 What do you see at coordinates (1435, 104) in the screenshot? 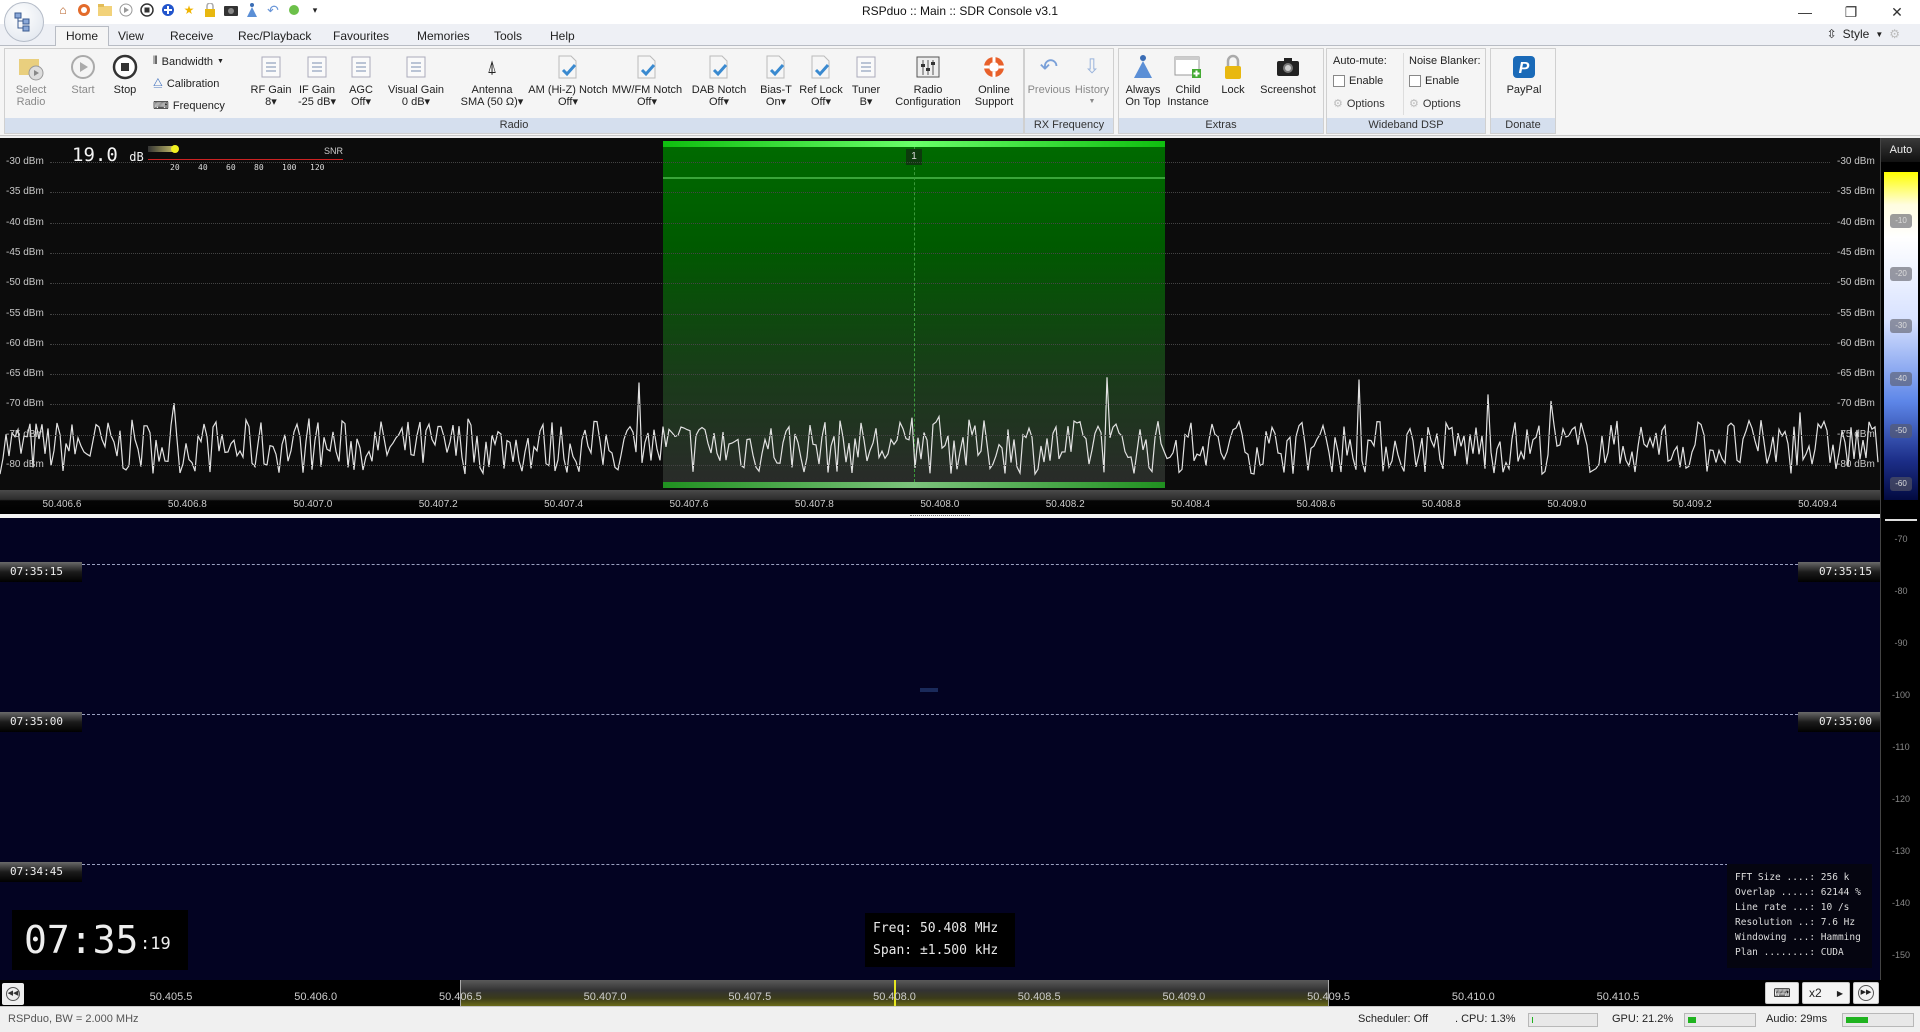
I see `noise-blanker-options-button: ⚙ Options` at bounding box center [1435, 104].